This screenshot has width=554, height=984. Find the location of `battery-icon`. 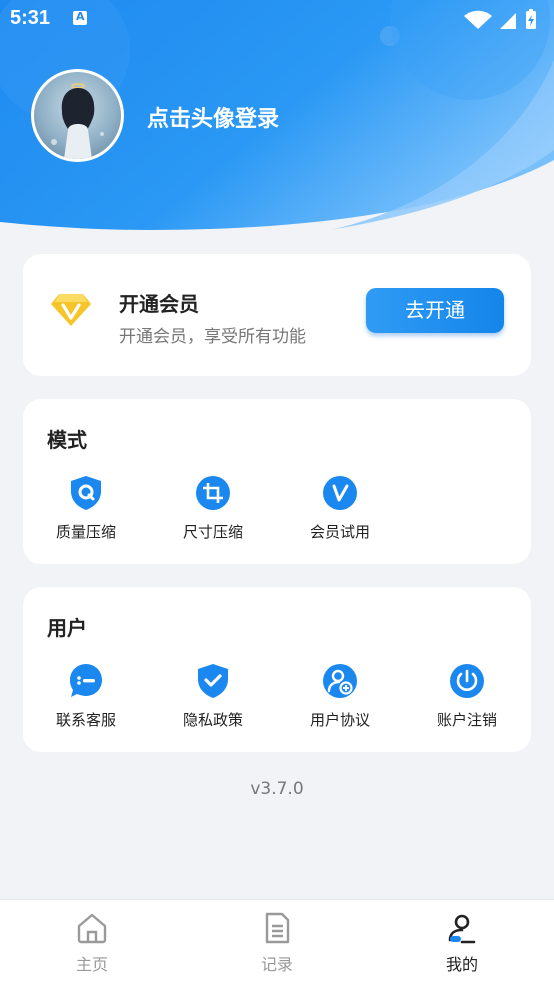

battery-icon is located at coordinates (531, 19).